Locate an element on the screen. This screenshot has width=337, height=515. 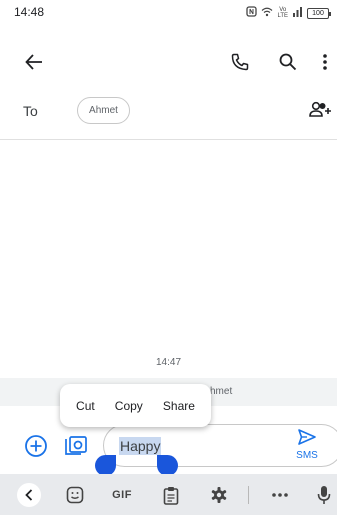
phone-icon is located at coordinates (240, 62).